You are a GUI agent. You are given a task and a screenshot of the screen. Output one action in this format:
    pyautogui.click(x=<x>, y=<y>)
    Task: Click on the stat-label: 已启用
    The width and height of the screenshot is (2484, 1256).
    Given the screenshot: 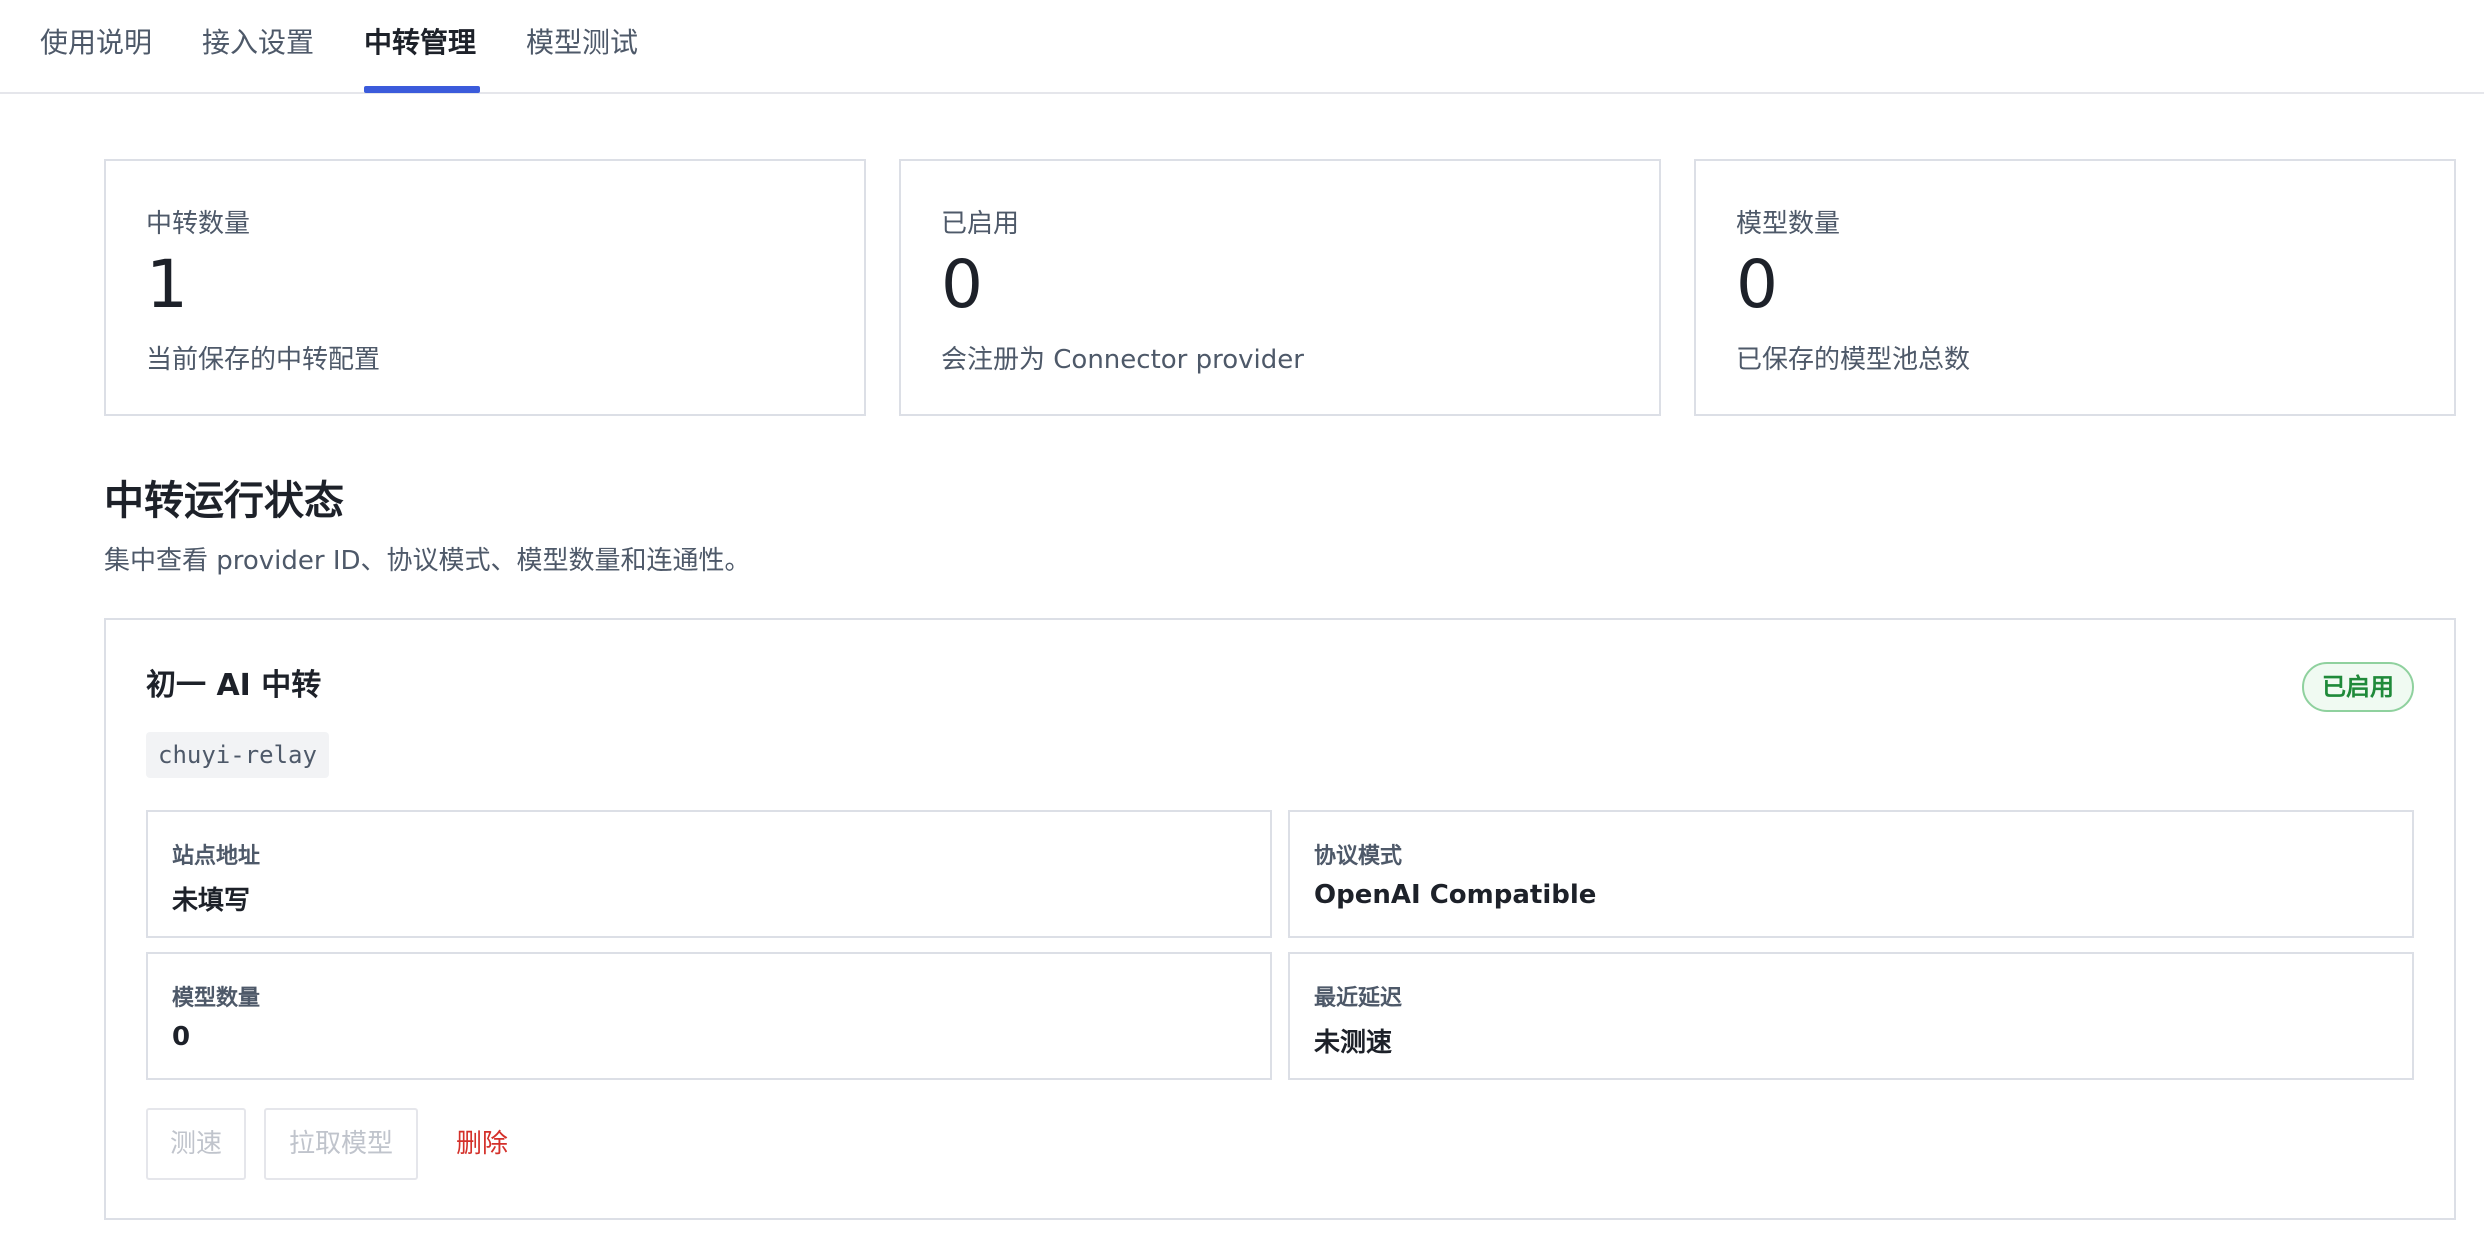 What is the action you would take?
    pyautogui.click(x=980, y=224)
    